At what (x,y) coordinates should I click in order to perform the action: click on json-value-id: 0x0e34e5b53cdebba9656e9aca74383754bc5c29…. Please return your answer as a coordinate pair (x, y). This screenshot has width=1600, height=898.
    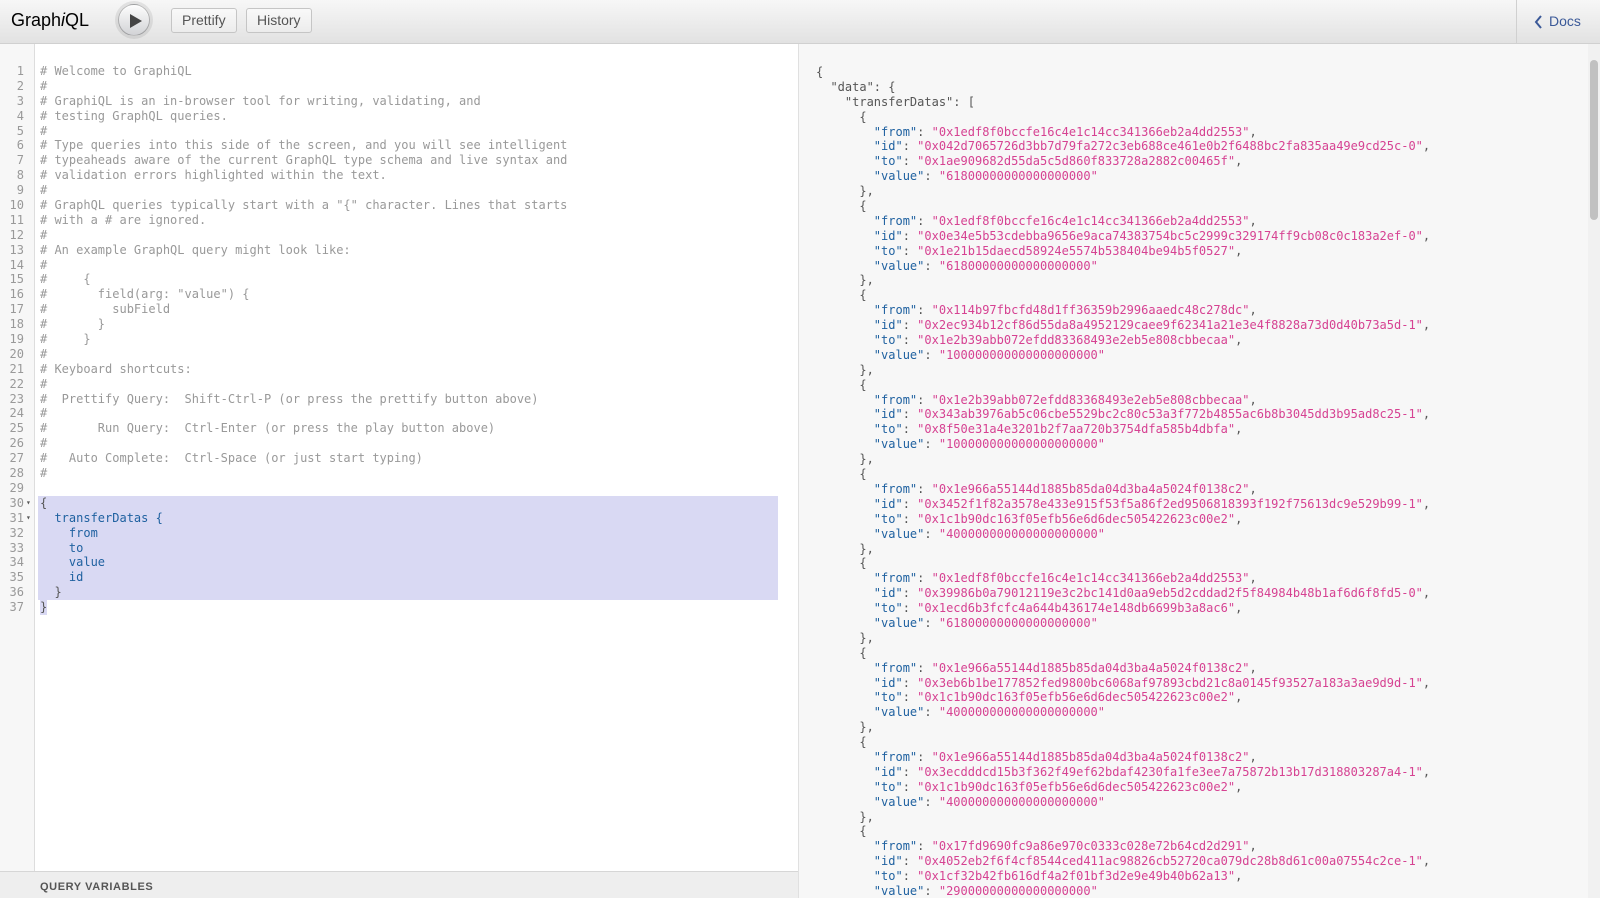
    Looking at the image, I should click on (1170, 235).